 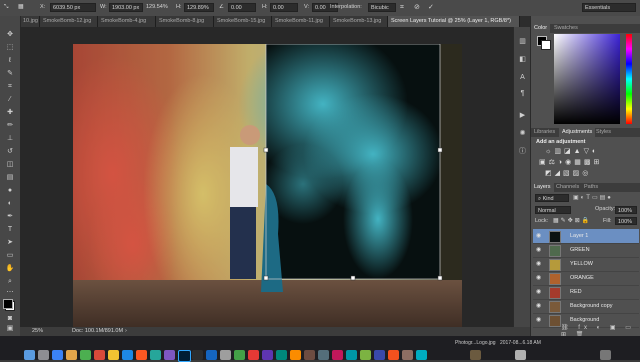 What do you see at coordinates (127, 21) in the screenshot?
I see `doc-tab: SmokeBomb-4.jpg` at bounding box center [127, 21].